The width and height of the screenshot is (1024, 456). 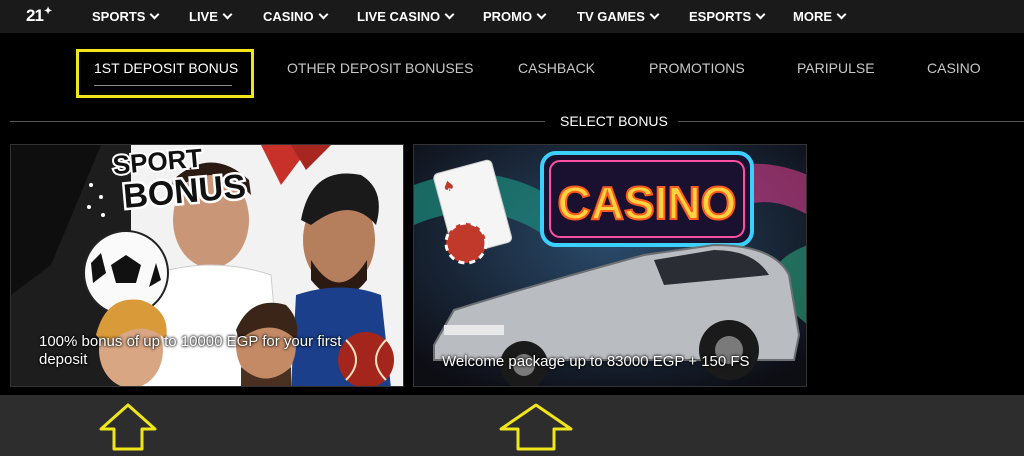 I want to click on nav-item-label: TV GAMES, so click(x=611, y=16).